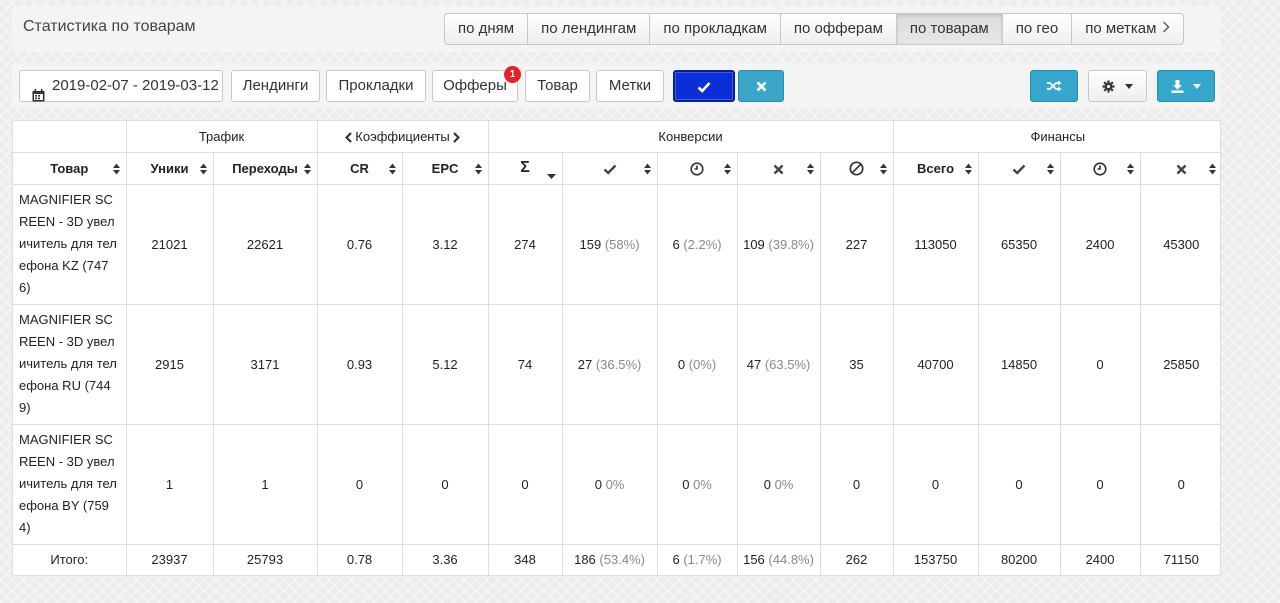 This screenshot has width=1280, height=603. I want to click on rejected-count: 47, so click(754, 364).